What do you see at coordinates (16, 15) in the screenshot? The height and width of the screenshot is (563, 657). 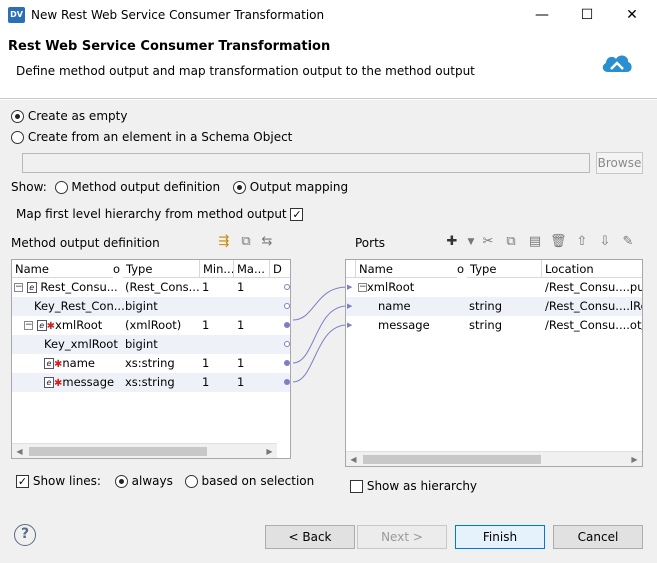 I see `app-icon: DV` at bounding box center [16, 15].